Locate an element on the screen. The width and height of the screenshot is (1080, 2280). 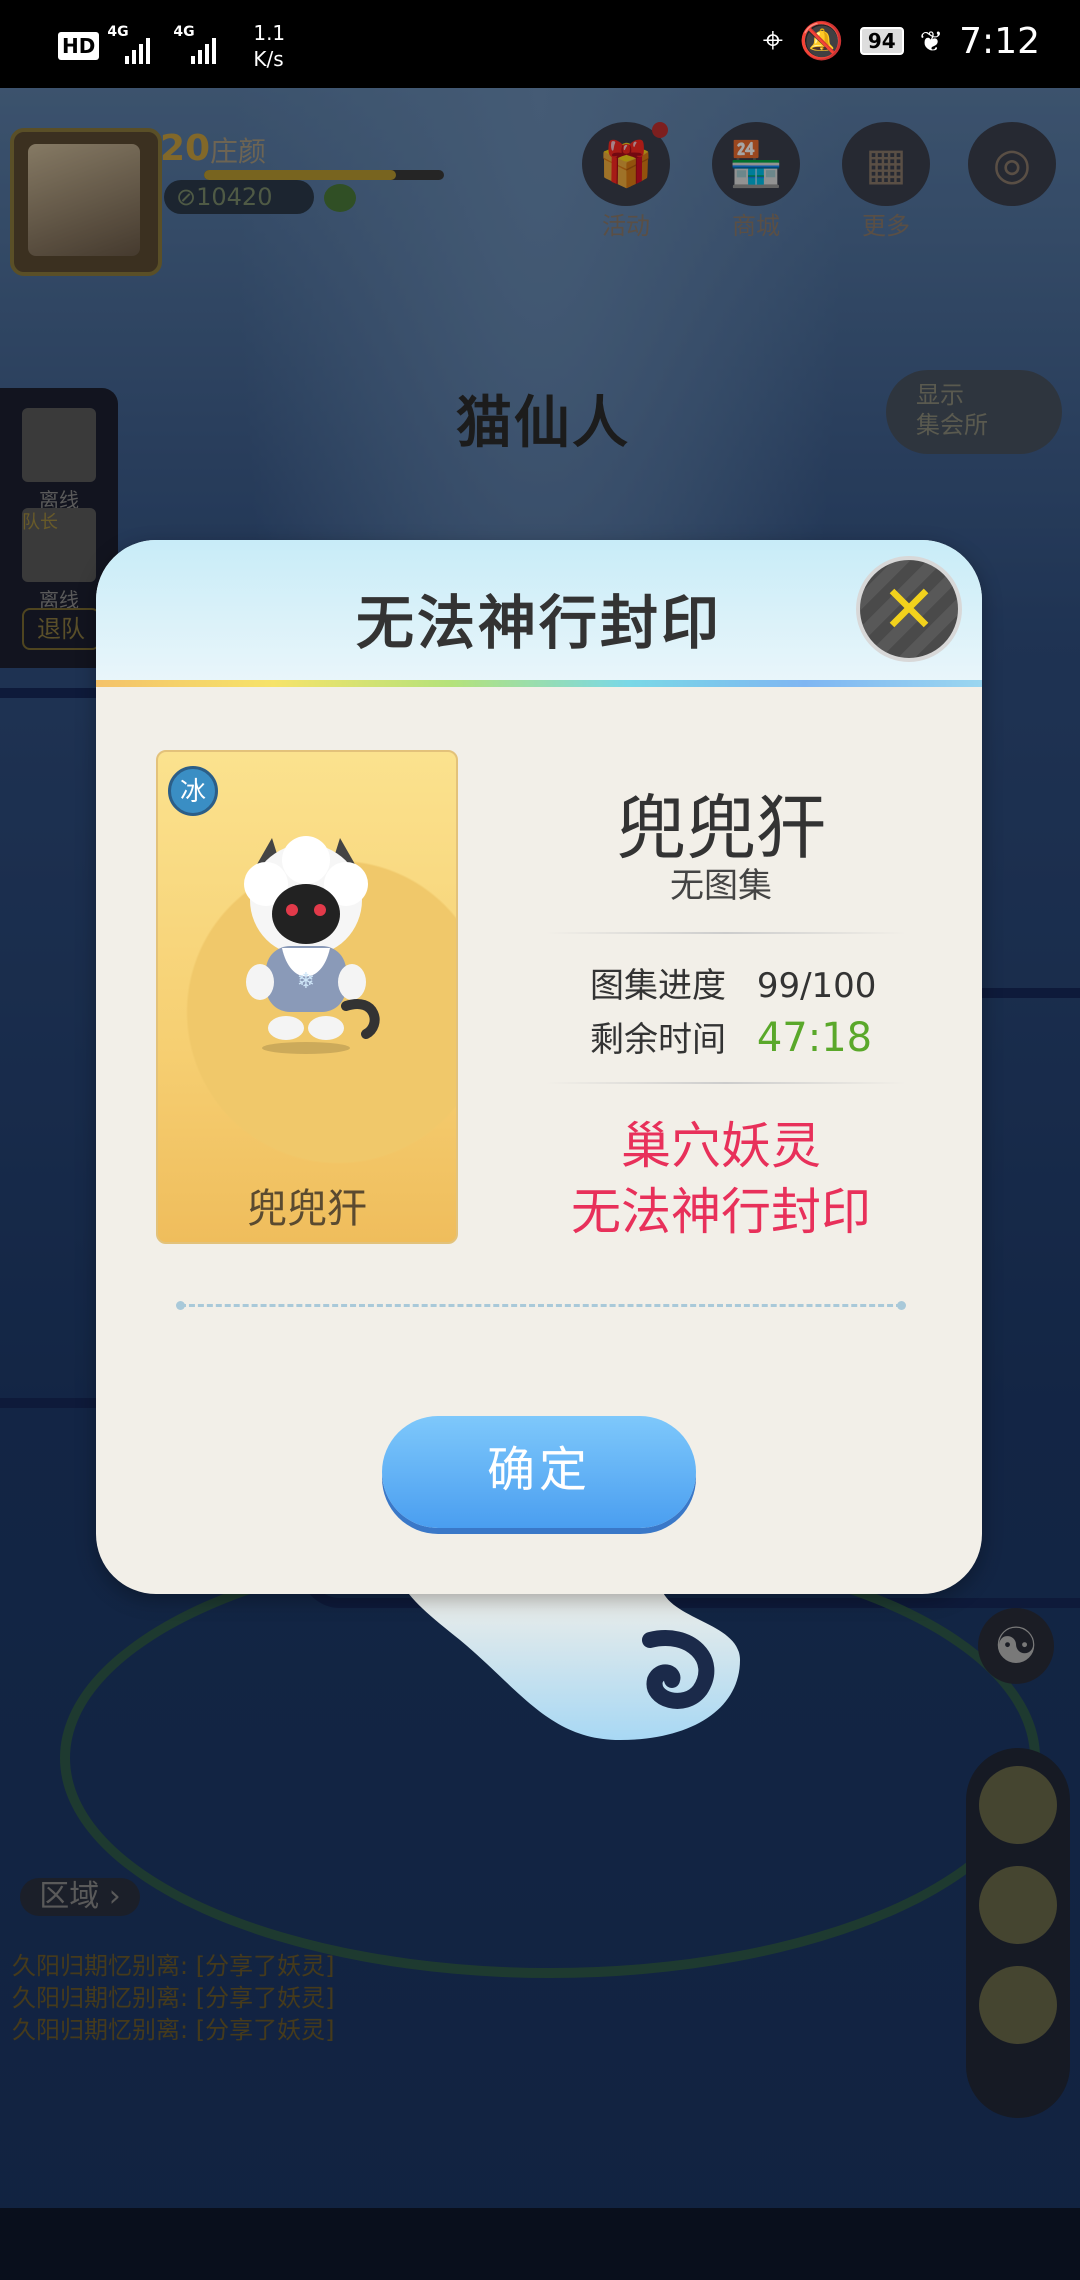
leaf-icon: ❦ is located at coordinates (931, 41).